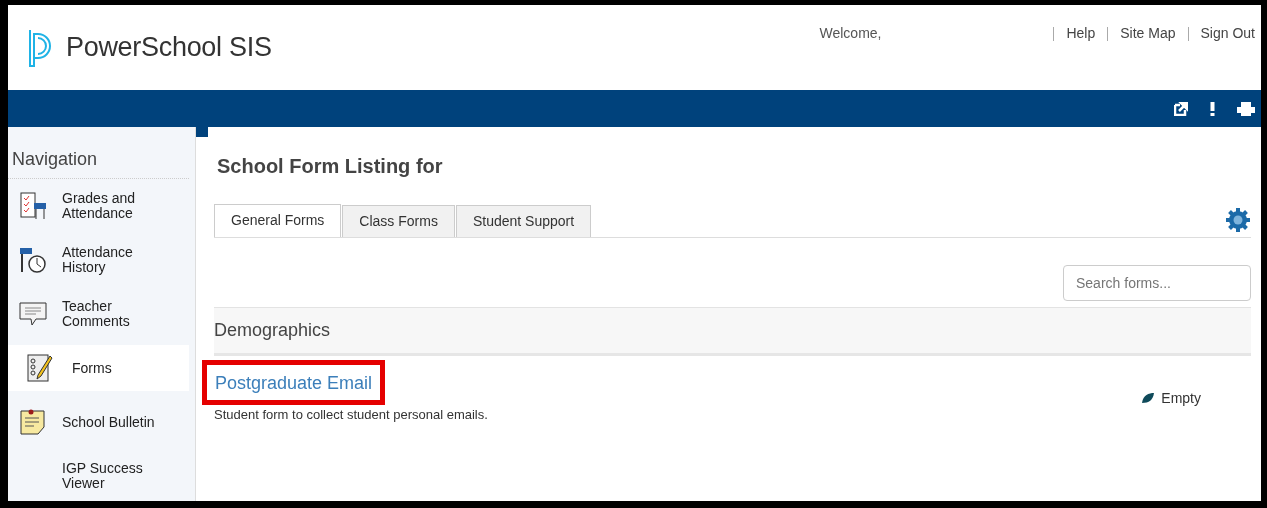 This screenshot has width=1267, height=508. I want to click on nav-item: Forms, so click(98, 368).